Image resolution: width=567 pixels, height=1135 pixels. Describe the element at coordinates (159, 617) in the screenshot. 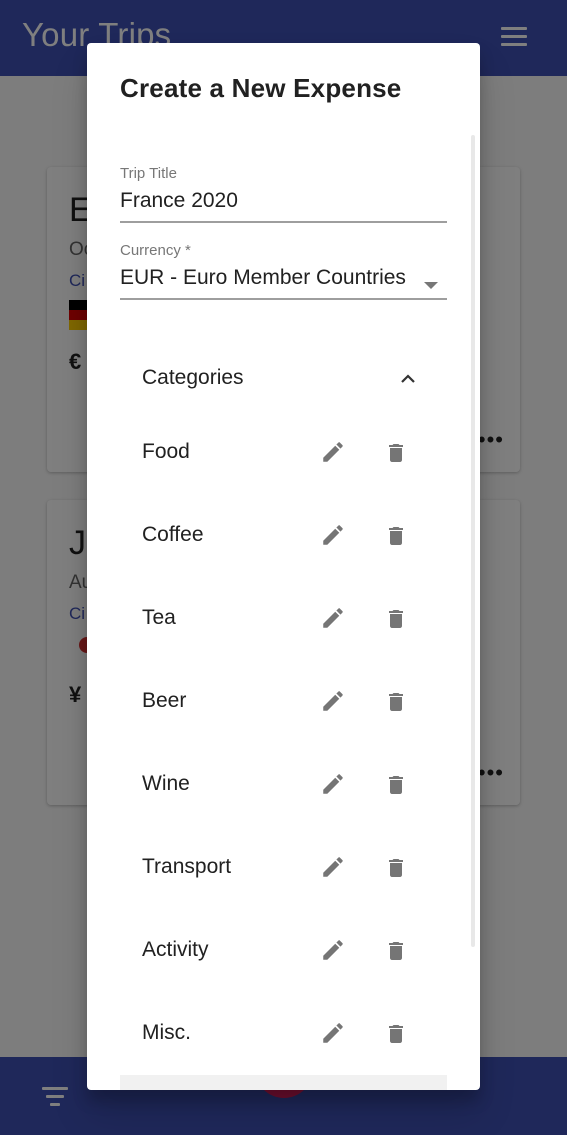

I see `category-label: Tea` at that location.